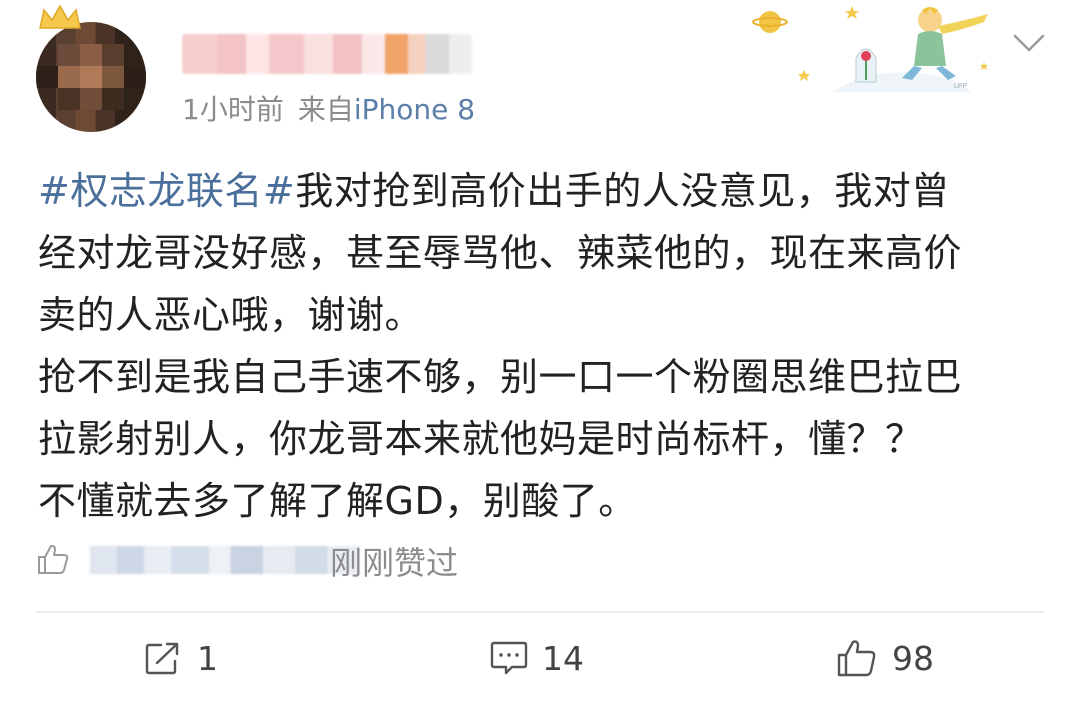 The image size is (1080, 708). What do you see at coordinates (481, 439) in the screenshot?
I see `post-line: 拉影射别人，你龙哥本来就他妈是时尚标杆，懂？？` at bounding box center [481, 439].